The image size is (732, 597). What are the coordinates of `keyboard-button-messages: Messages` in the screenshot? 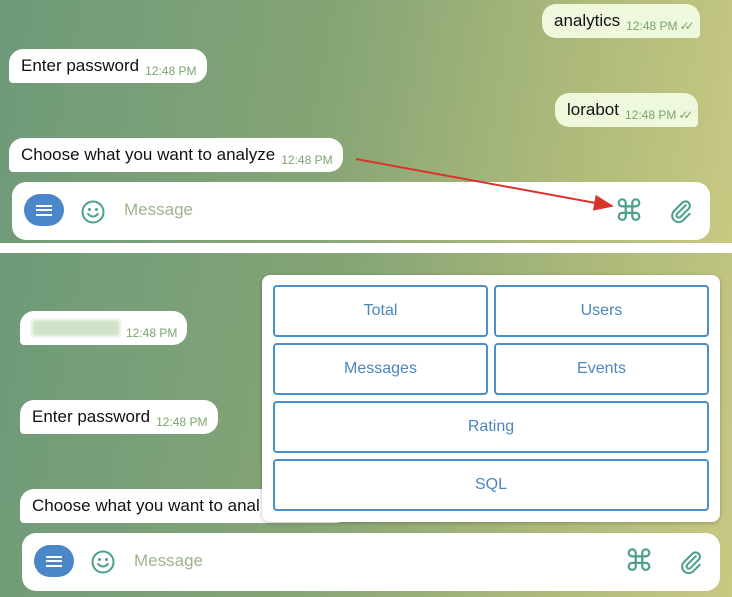 It's located at (380, 369).